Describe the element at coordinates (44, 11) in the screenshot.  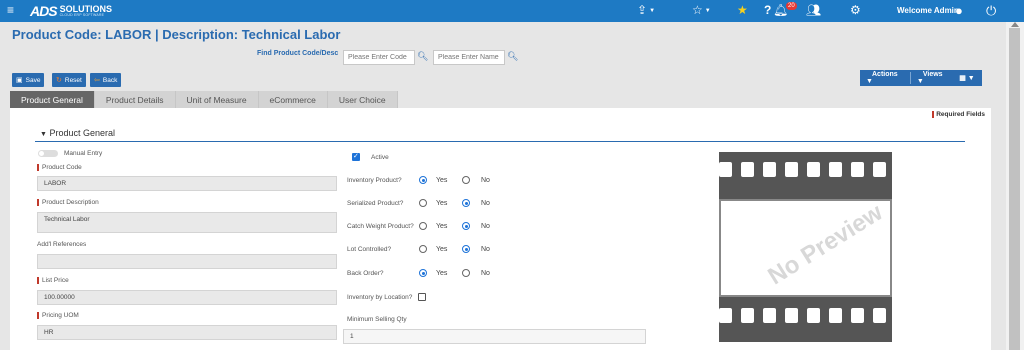
I see `logo-ads: ADS` at that location.